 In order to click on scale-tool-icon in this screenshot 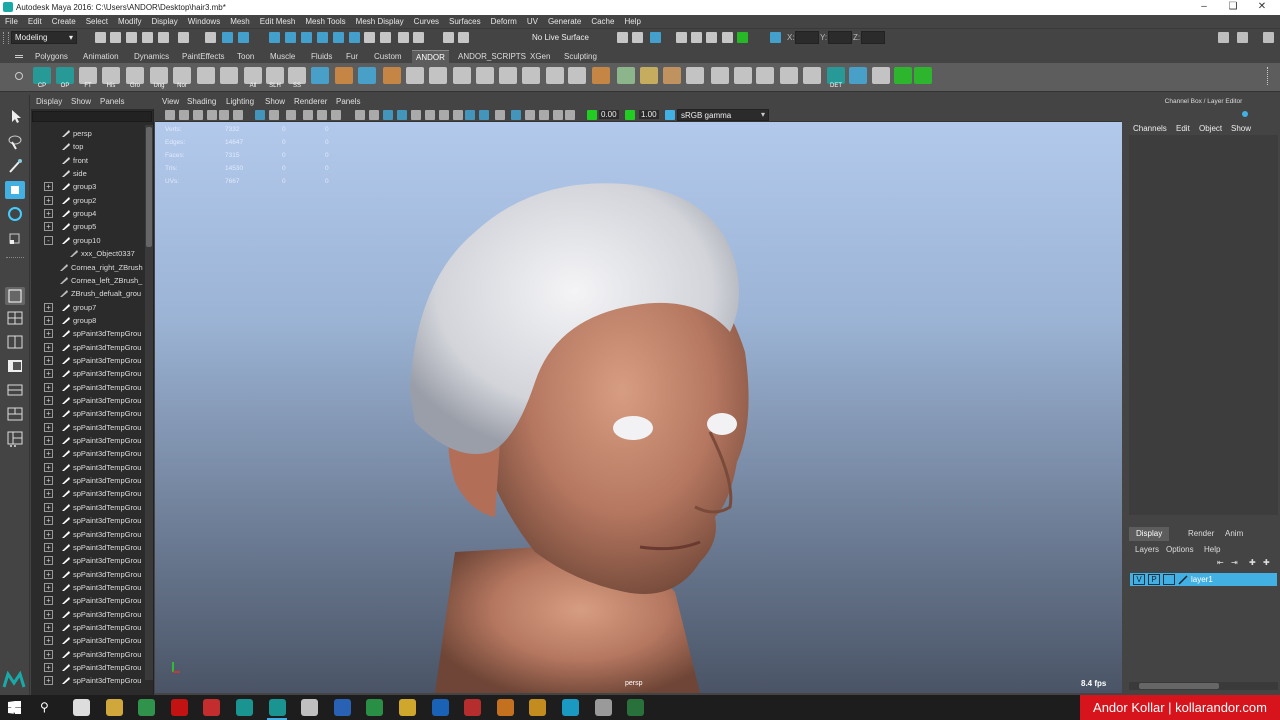, I will do `click(15, 238)`.